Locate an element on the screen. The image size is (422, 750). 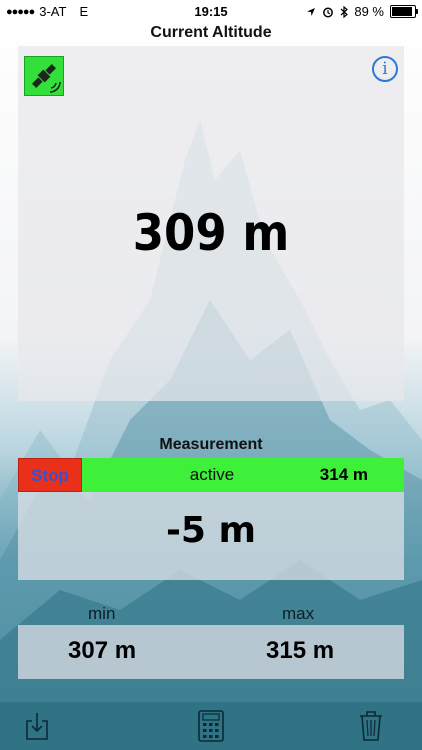
status-right: 89 % is located at coordinates (362, 11).